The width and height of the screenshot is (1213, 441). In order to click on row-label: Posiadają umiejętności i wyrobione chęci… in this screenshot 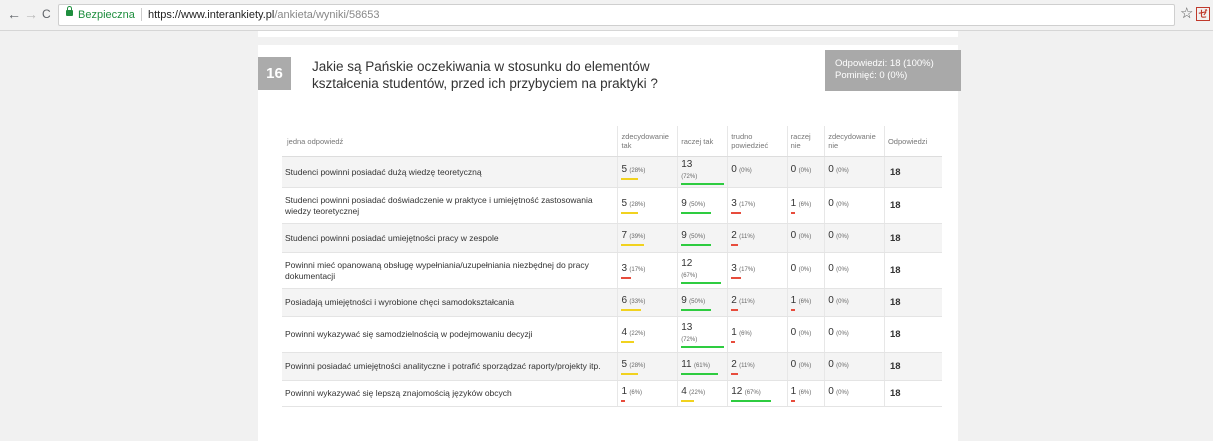, I will do `click(450, 302)`.